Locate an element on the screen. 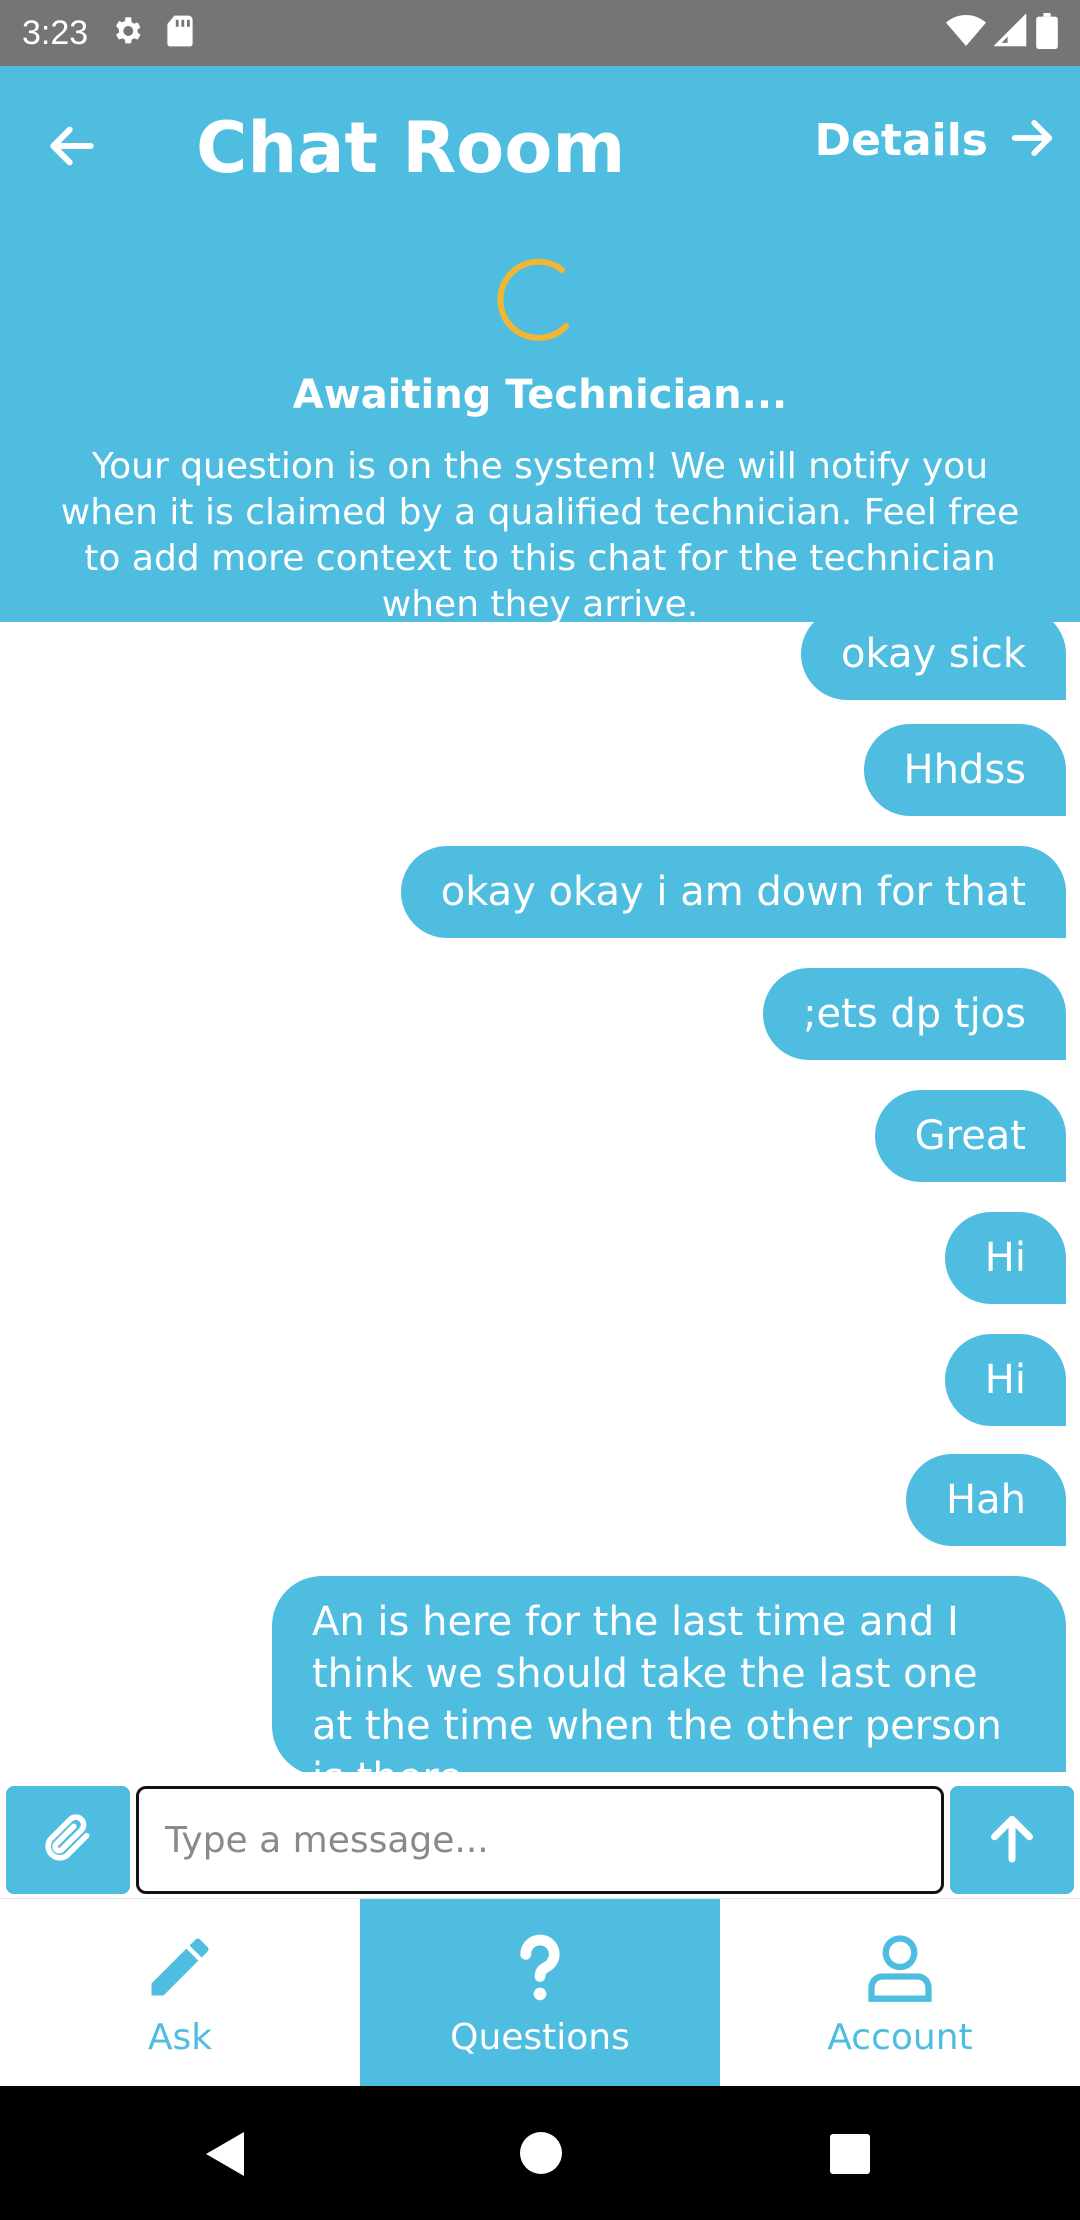  message-bubble: okay okay i am down for that is located at coordinates (733, 892).